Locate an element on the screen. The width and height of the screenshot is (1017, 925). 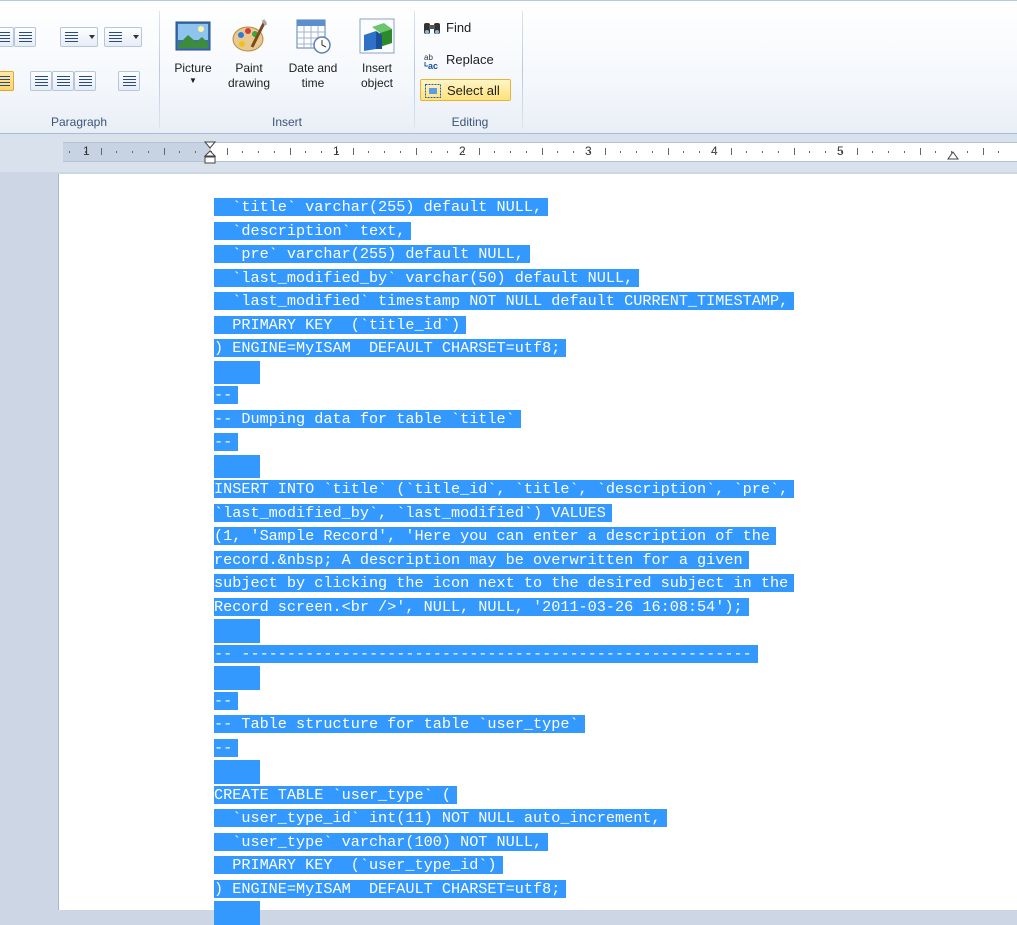
align-right-button is located at coordinates (63, 81).